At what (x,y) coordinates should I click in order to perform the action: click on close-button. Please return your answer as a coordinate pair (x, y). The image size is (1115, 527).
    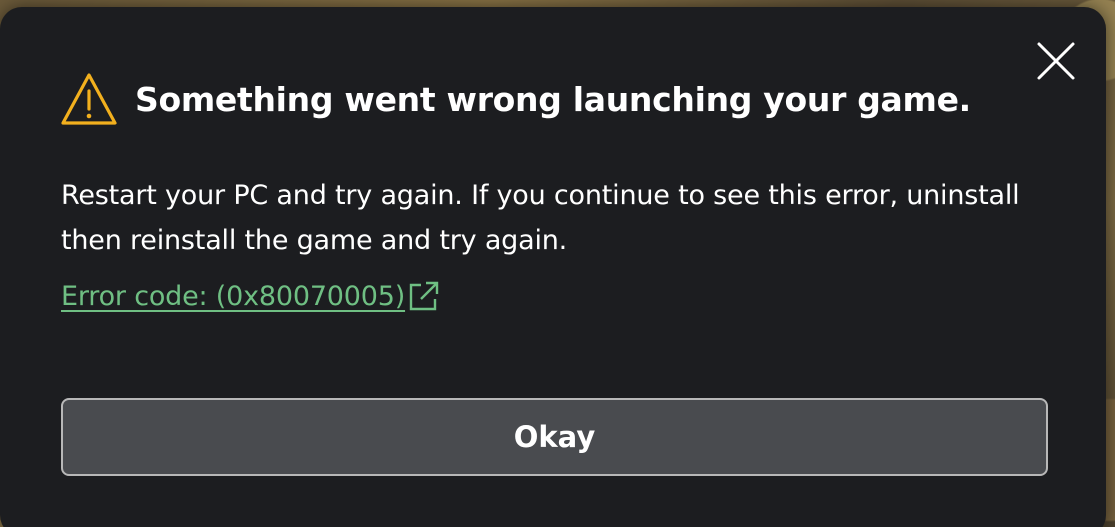
    Looking at the image, I should click on (1056, 61).